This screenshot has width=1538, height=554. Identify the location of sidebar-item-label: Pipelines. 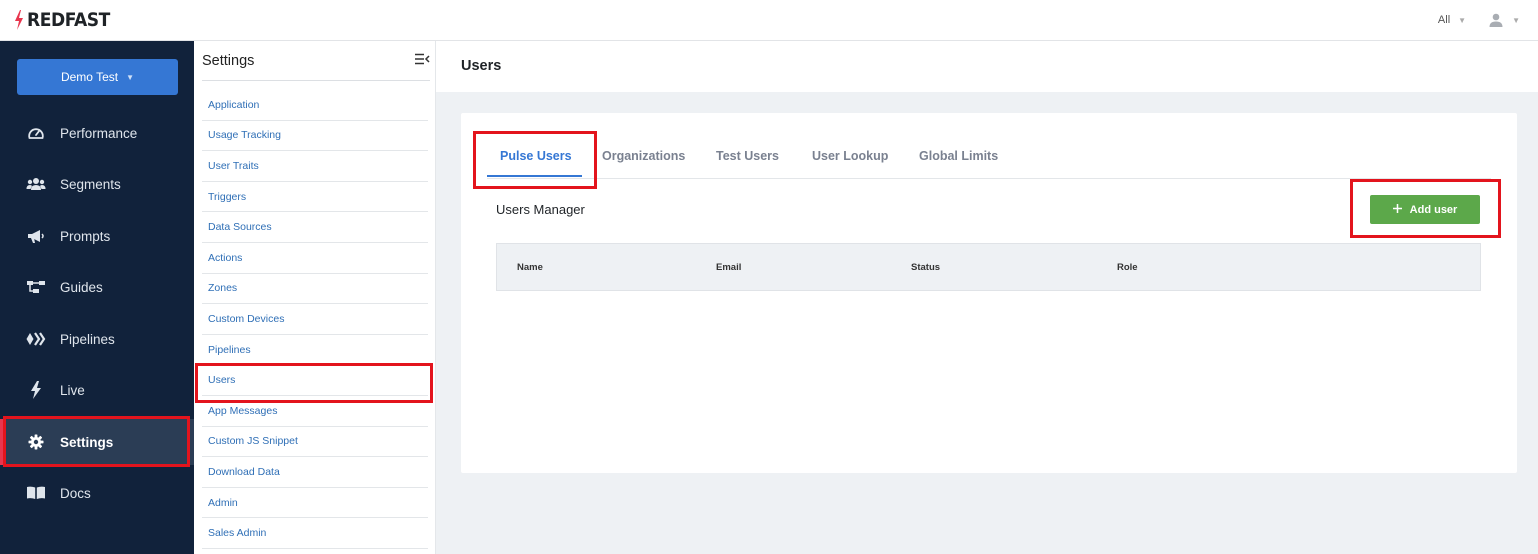
(87, 339).